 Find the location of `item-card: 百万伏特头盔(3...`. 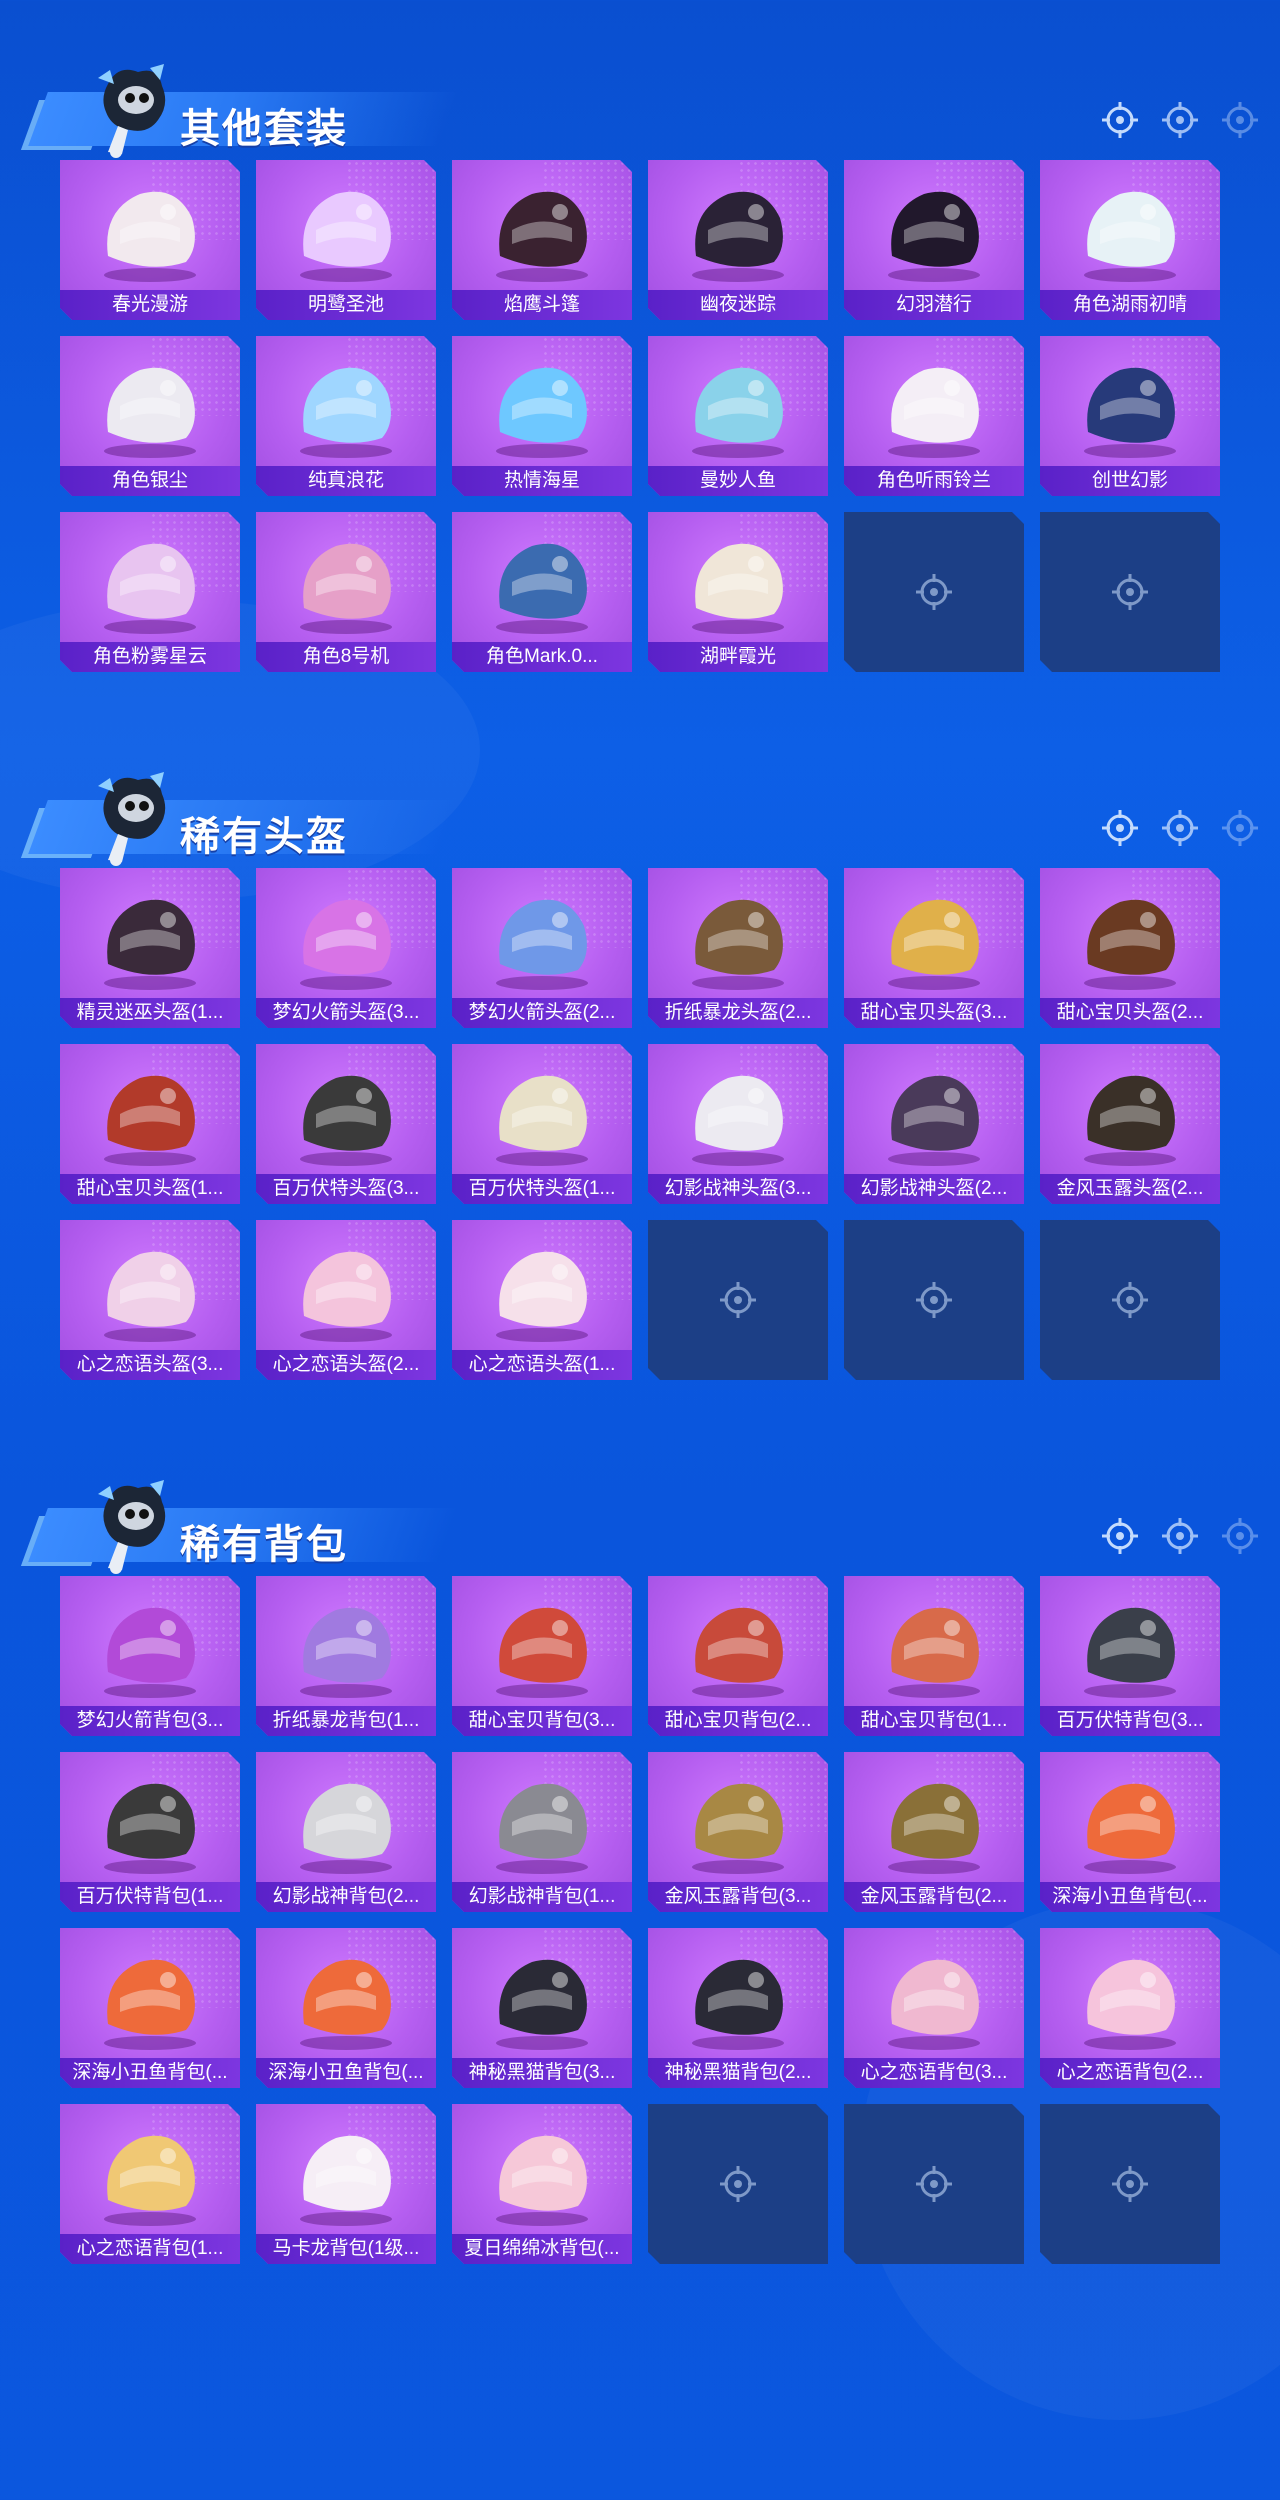

item-card: 百万伏特头盔(3... is located at coordinates (346, 1124).